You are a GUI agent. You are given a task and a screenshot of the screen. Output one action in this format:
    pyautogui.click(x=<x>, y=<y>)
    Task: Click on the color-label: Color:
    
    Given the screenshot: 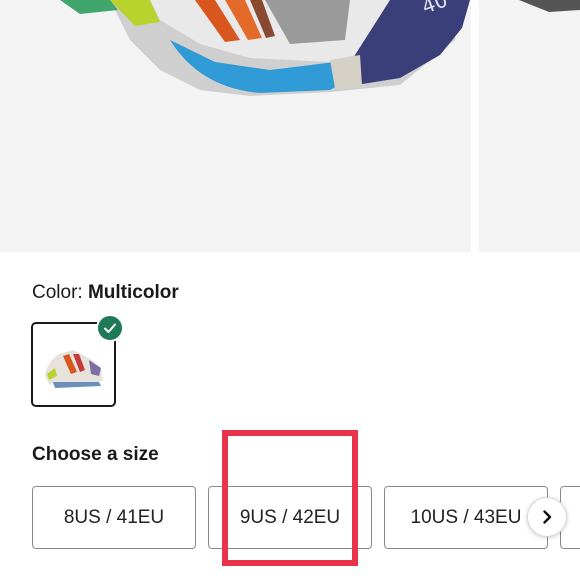 What is the action you would take?
    pyautogui.click(x=60, y=292)
    